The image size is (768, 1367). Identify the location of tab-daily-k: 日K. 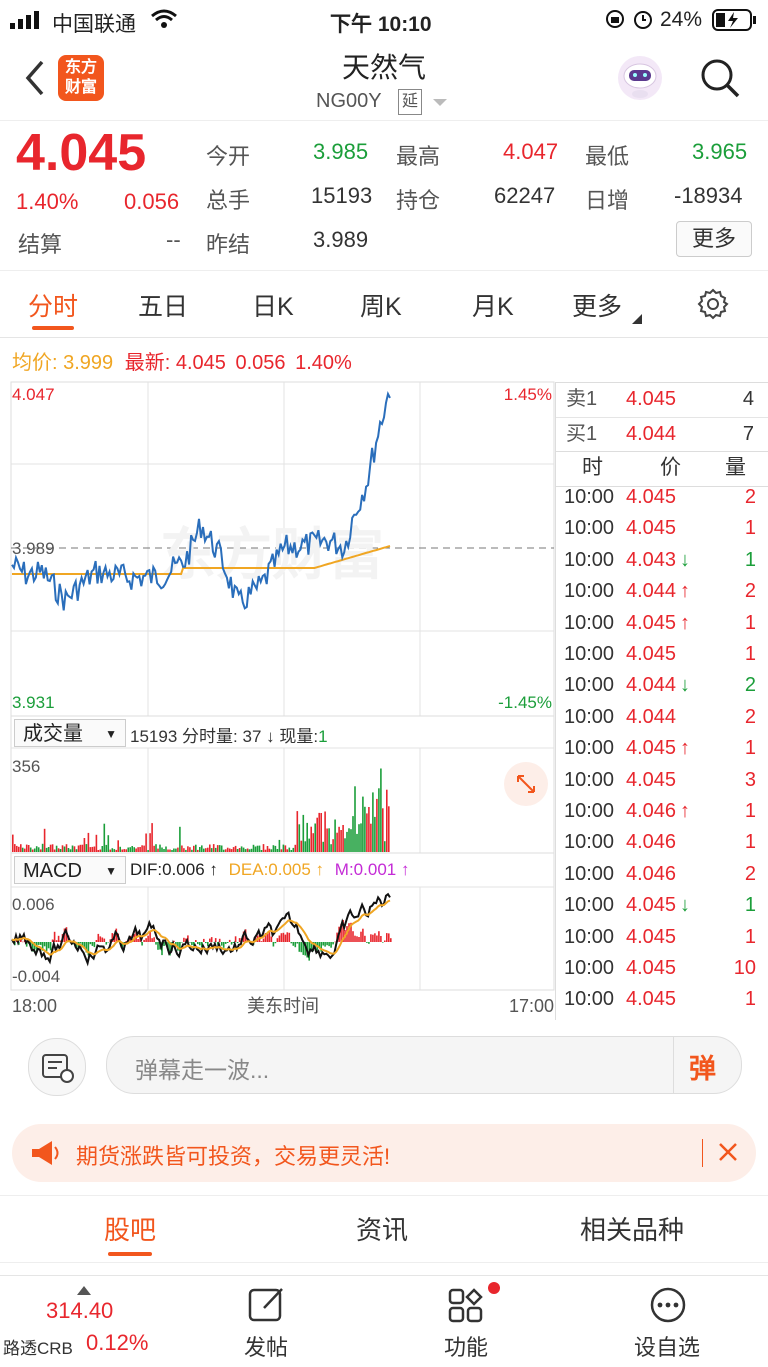
(273, 305).